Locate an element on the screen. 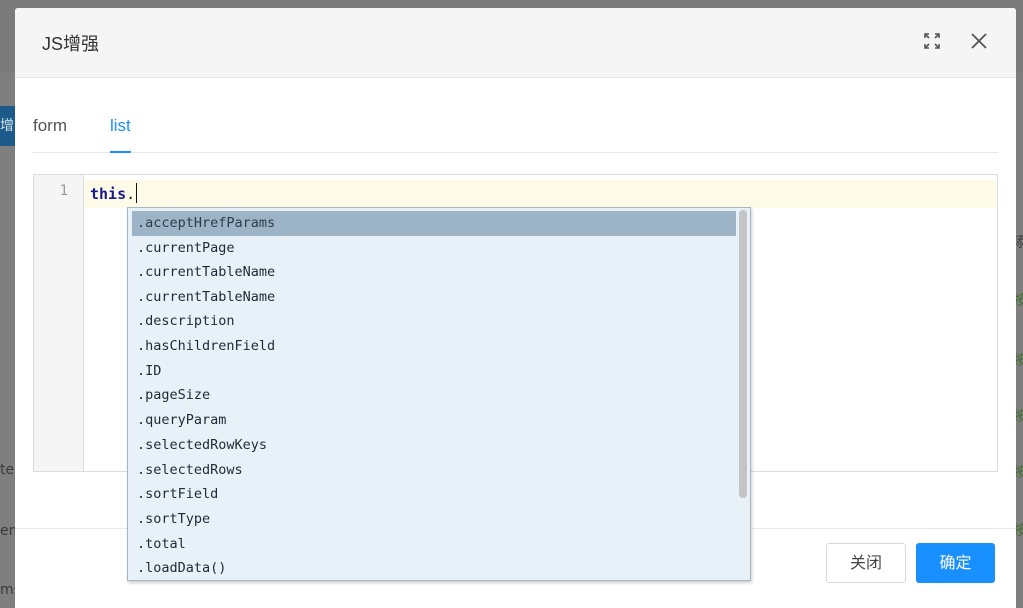 The width and height of the screenshot is (1023, 608). autocomplete-item: .currentPage is located at coordinates (434, 248).